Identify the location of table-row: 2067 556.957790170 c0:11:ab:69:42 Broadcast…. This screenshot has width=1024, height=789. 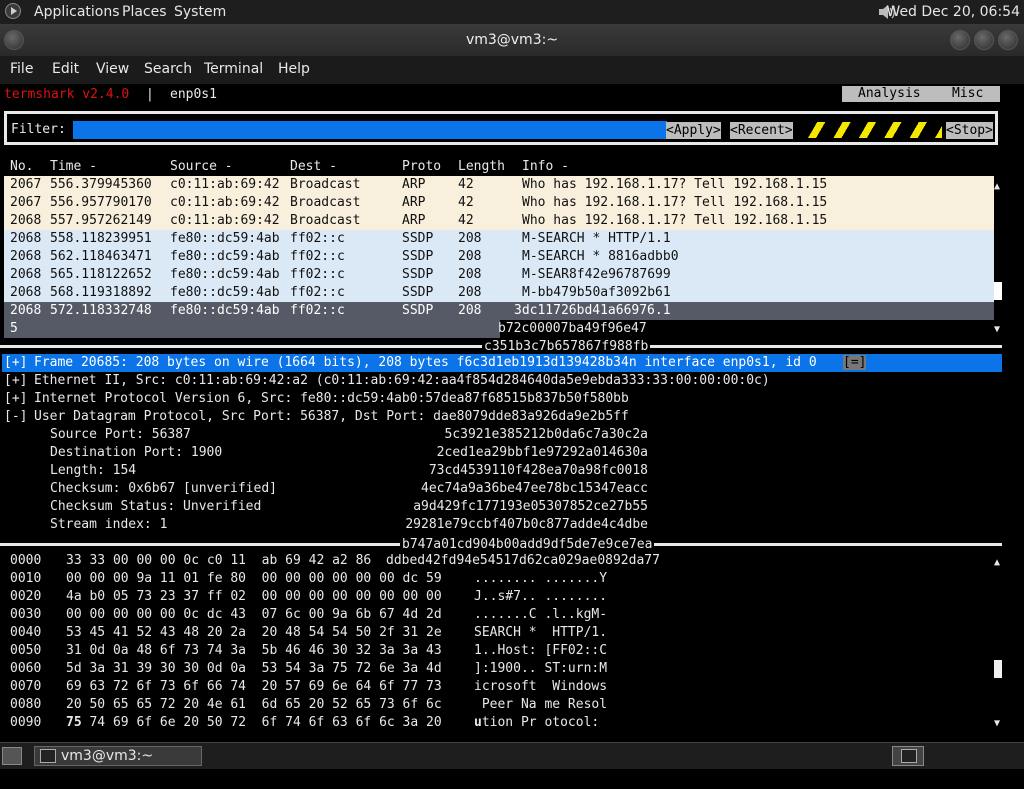
(499, 203).